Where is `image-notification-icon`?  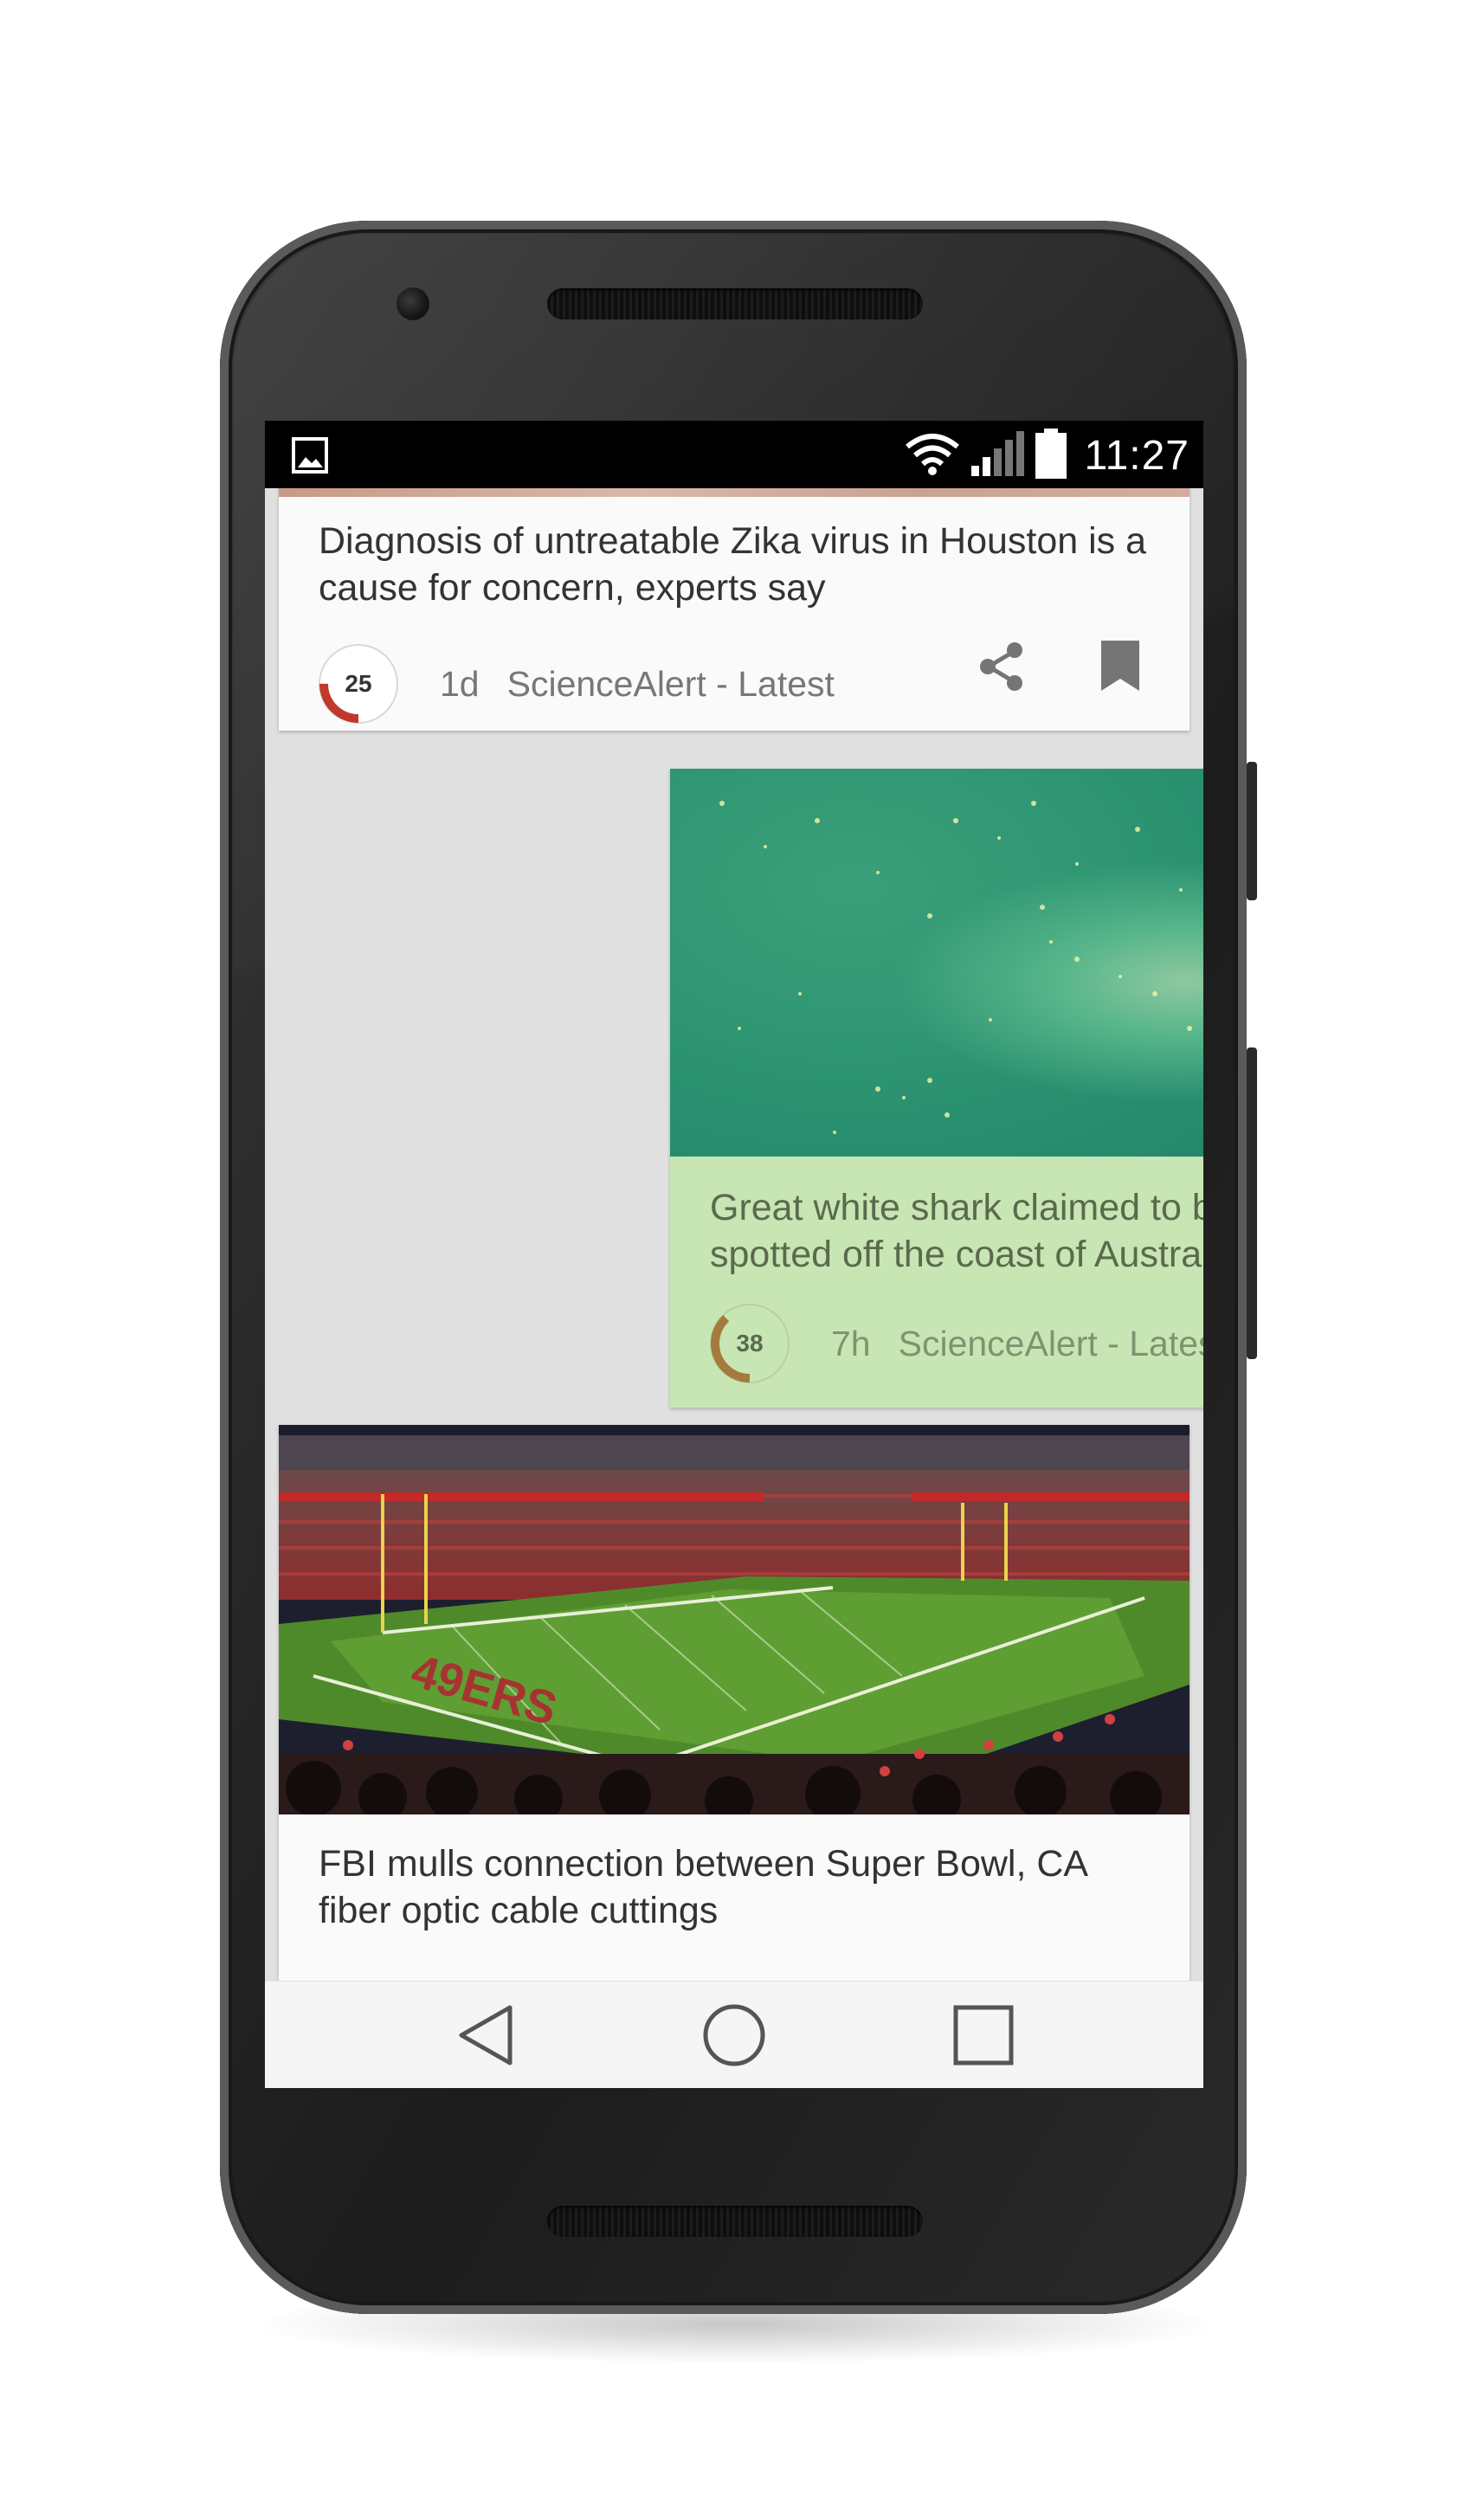
image-notification-icon is located at coordinates (310, 457).